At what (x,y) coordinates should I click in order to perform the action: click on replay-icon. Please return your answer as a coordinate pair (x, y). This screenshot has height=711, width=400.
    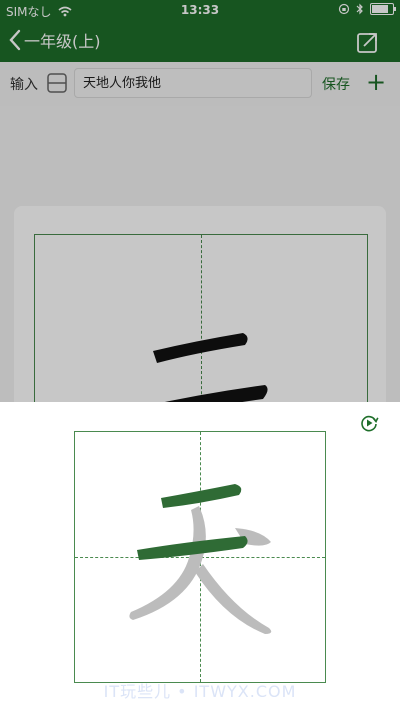
    Looking at the image, I should click on (369, 423).